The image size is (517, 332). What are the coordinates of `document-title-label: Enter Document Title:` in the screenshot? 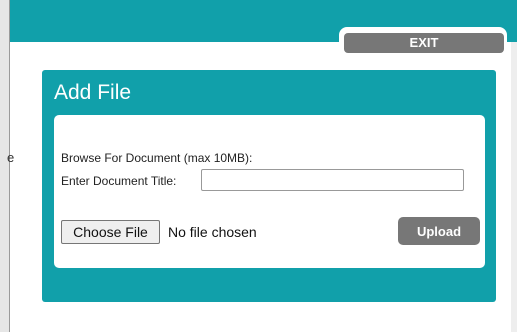 It's located at (119, 181).